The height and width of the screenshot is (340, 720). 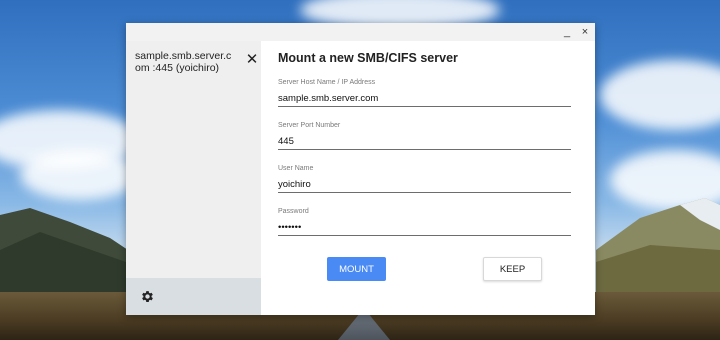 What do you see at coordinates (327, 82) in the screenshot?
I see `host-label: Server Host Name / IP Address` at bounding box center [327, 82].